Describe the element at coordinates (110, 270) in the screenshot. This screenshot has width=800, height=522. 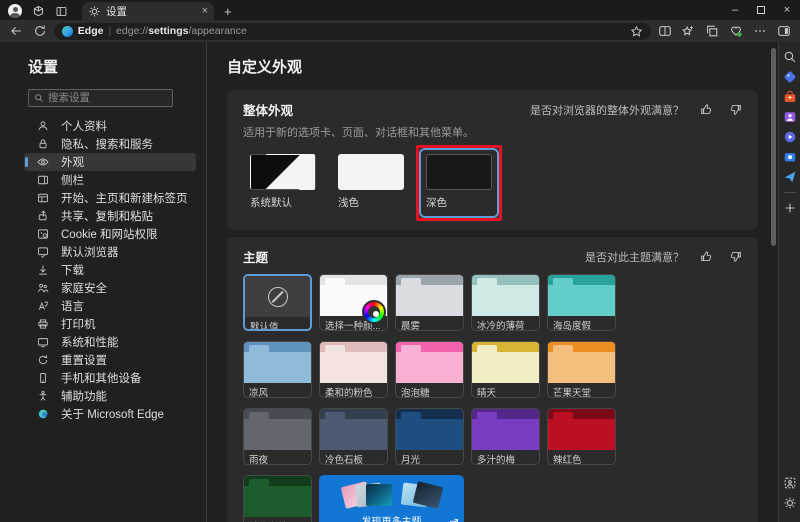
I see `sidebar-item-downloads: 下载` at that location.